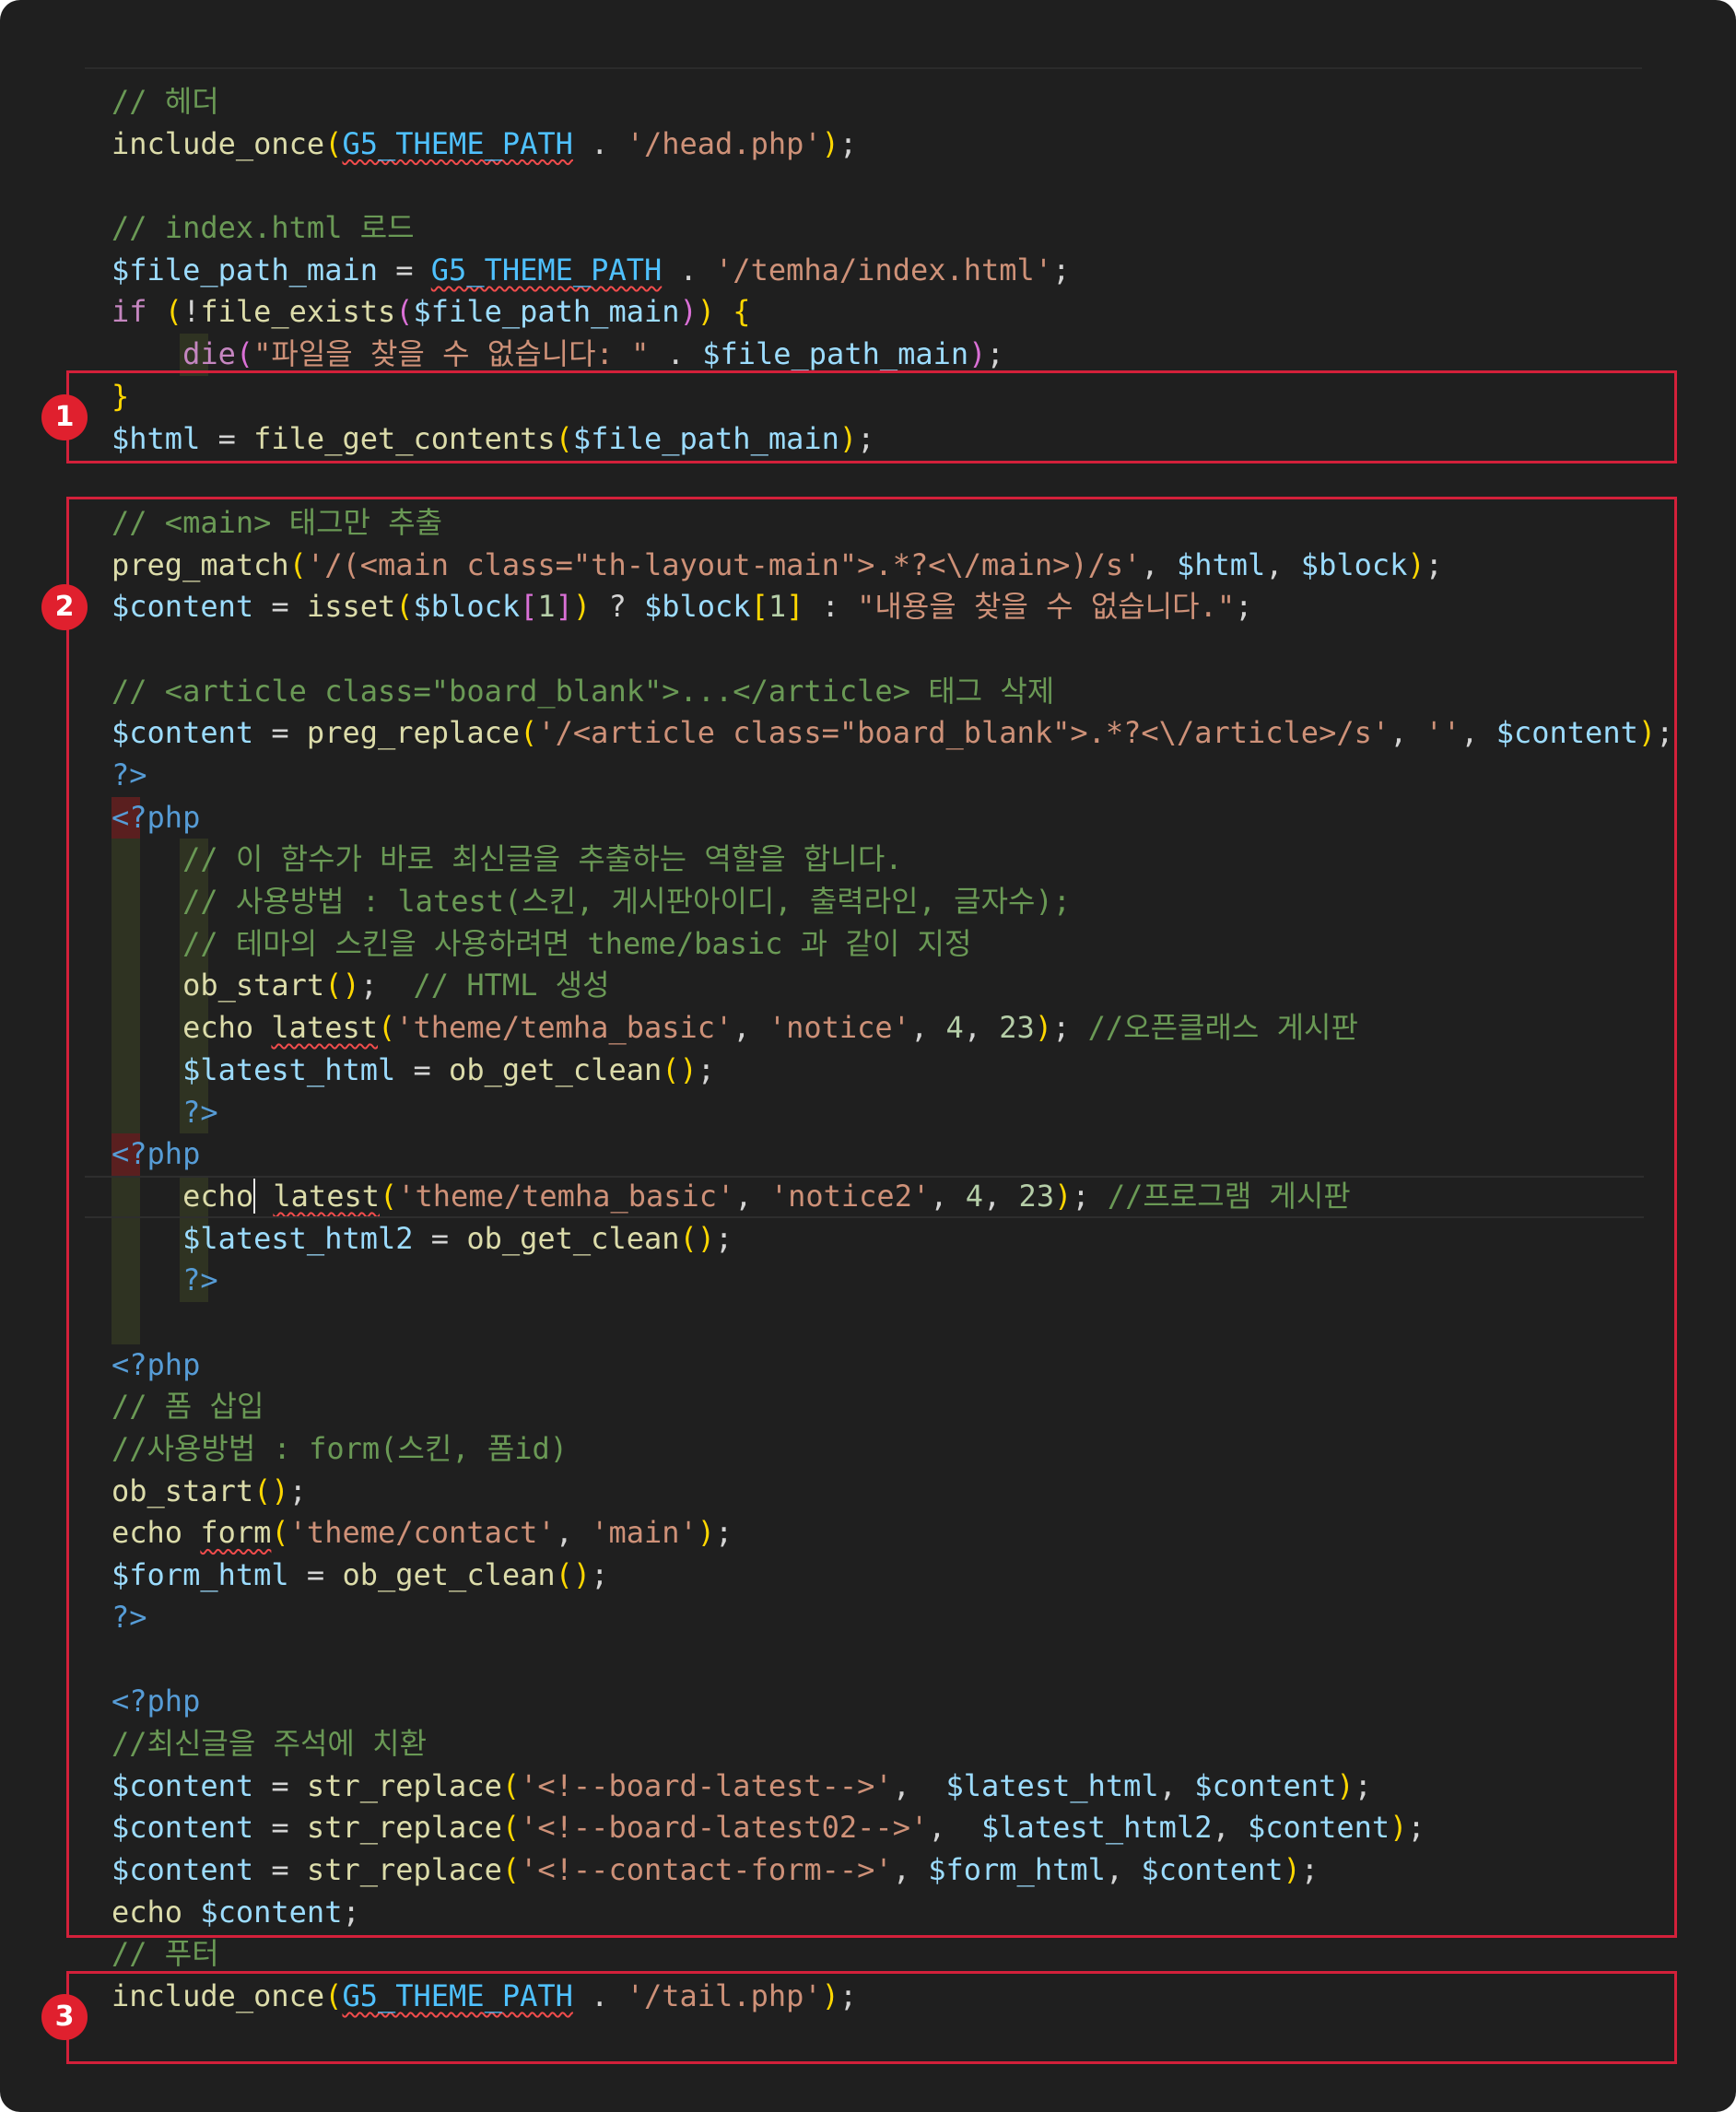  I want to click on code-token: "파일을 찾을 수 없습니다: ", so click(451, 354).